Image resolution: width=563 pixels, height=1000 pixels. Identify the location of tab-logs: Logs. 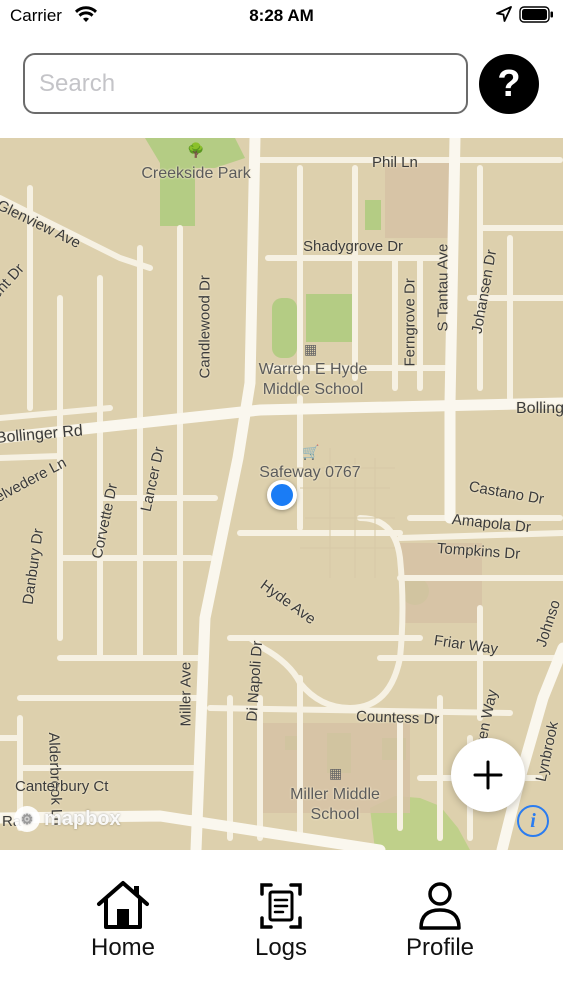
(281, 922).